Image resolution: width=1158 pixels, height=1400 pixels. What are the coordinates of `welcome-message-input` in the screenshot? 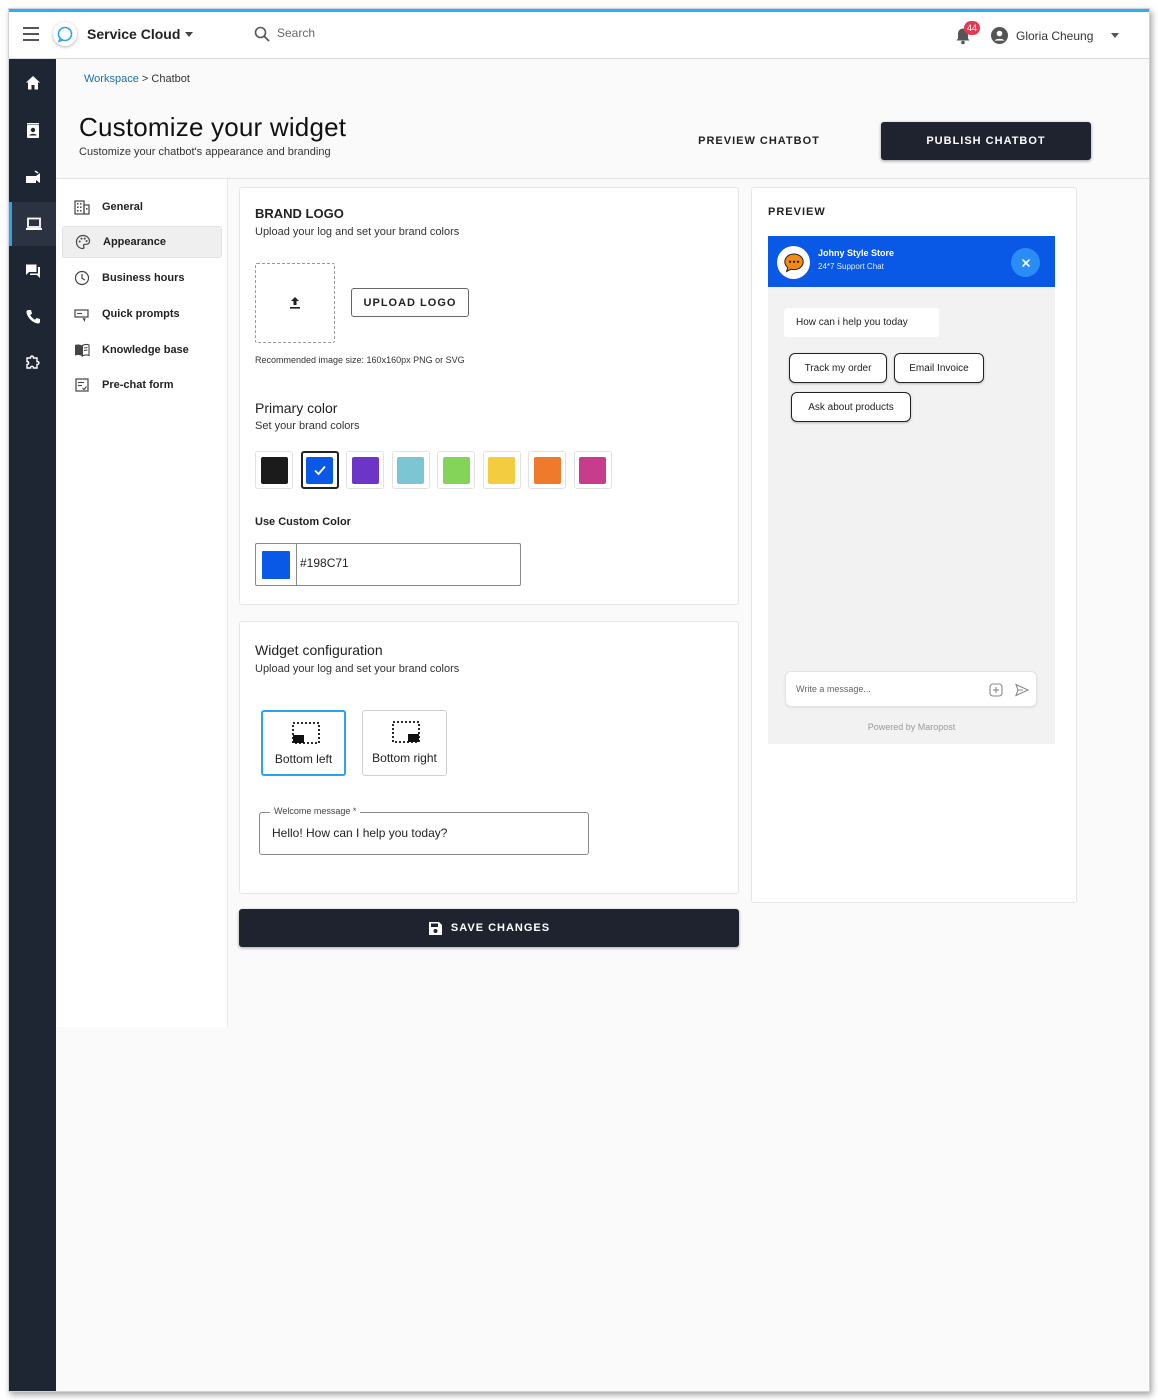 It's located at (422, 833).